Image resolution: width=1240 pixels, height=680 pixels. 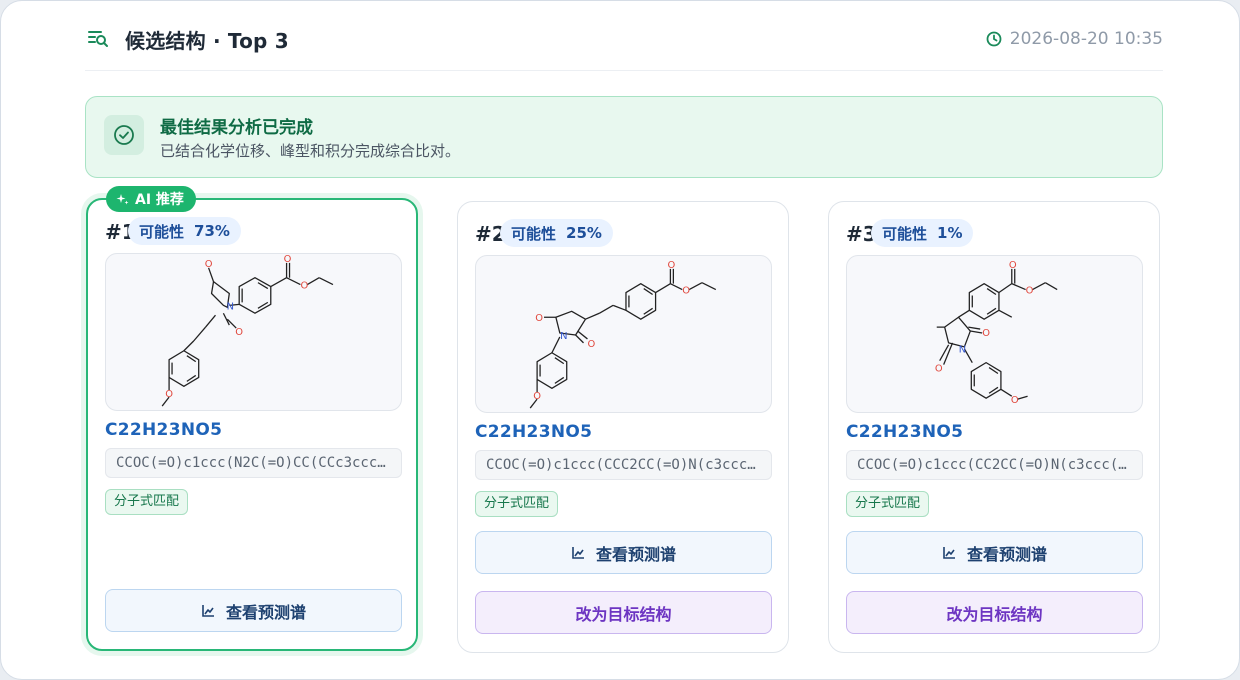 What do you see at coordinates (122, 198) in the screenshot?
I see `sparkle-icon` at bounding box center [122, 198].